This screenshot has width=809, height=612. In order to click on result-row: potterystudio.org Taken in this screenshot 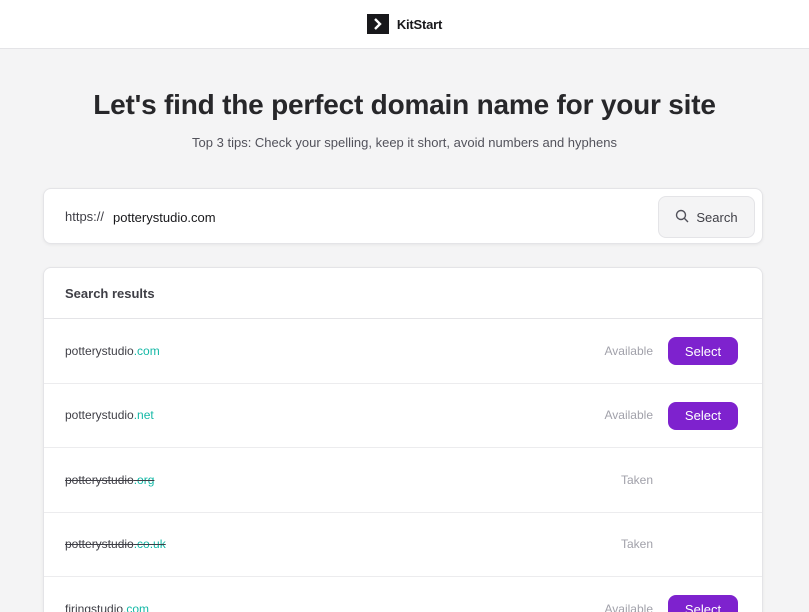, I will do `click(403, 480)`.